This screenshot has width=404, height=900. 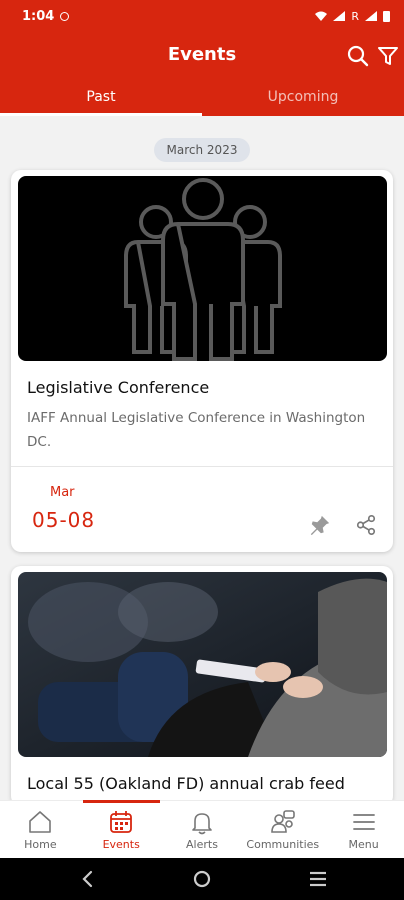 I want to click on nav-label: Menu, so click(x=363, y=844).